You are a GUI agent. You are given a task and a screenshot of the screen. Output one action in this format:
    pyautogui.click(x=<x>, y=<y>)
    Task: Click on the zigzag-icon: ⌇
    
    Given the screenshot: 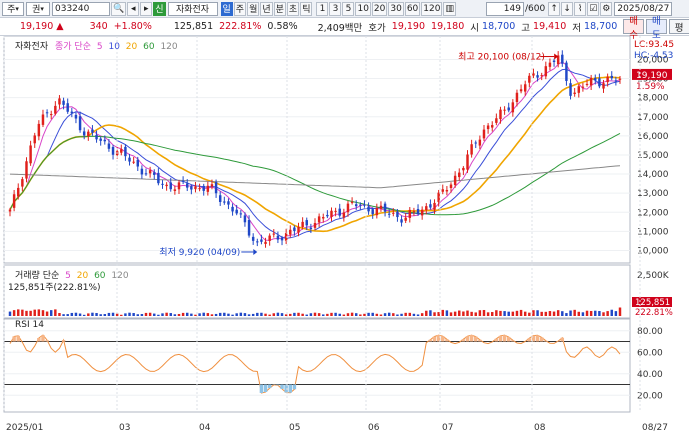 What is the action you would take?
    pyautogui.click(x=580, y=8)
    